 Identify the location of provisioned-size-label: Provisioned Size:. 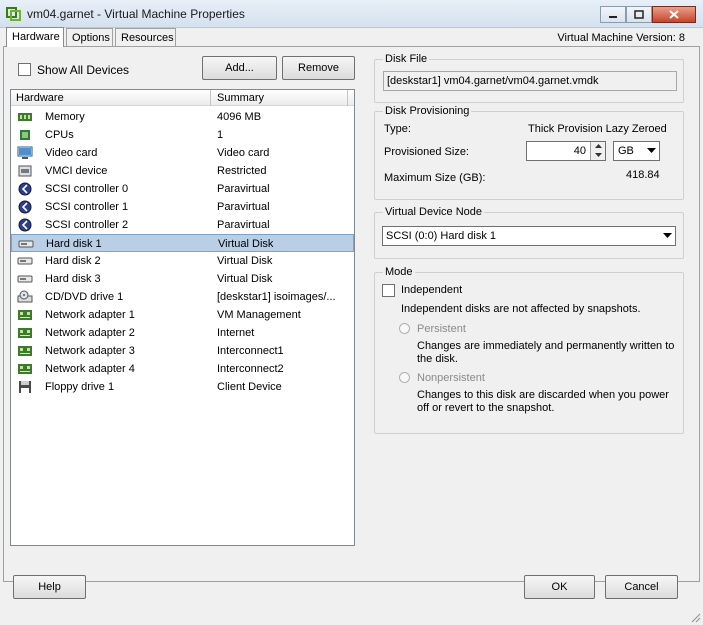
(426, 152).